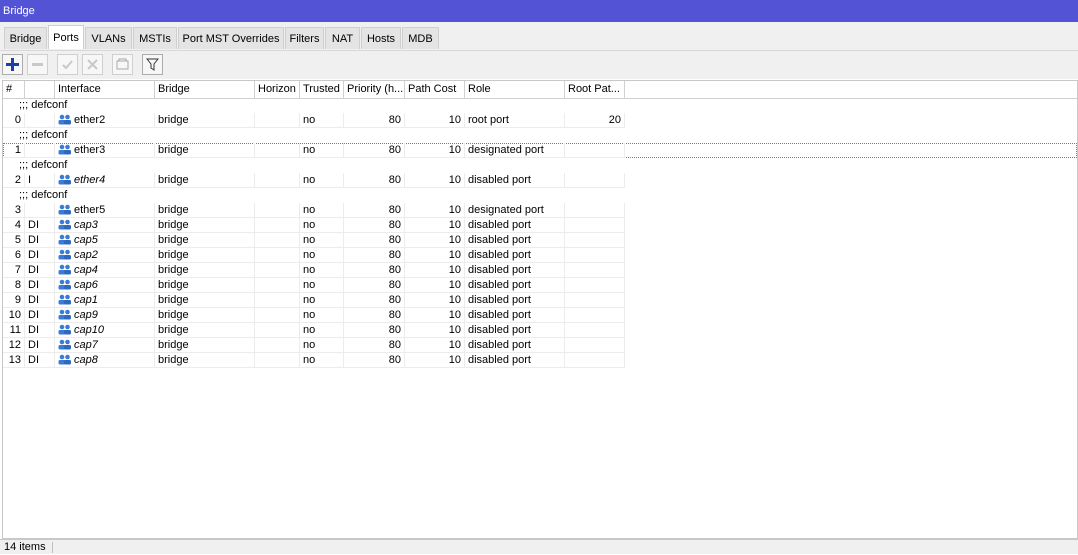  What do you see at coordinates (14, 225) in the screenshot?
I see `cell-num: 4` at bounding box center [14, 225].